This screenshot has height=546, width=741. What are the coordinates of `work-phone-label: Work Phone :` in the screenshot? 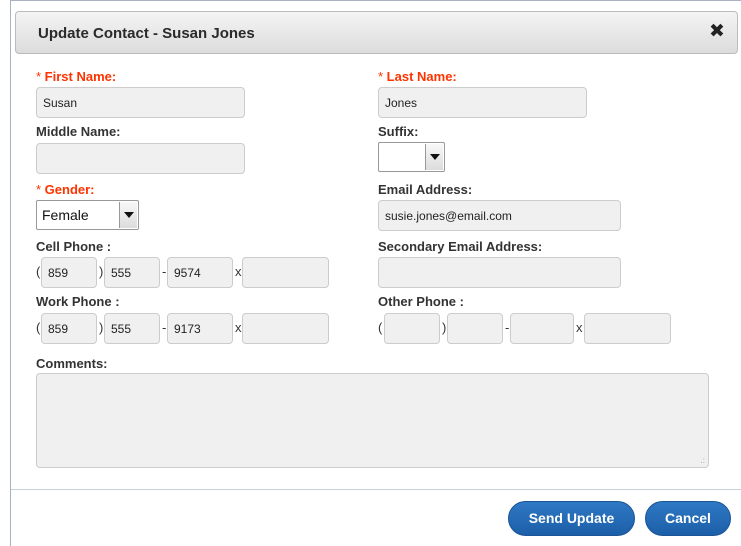 It's located at (78, 301).